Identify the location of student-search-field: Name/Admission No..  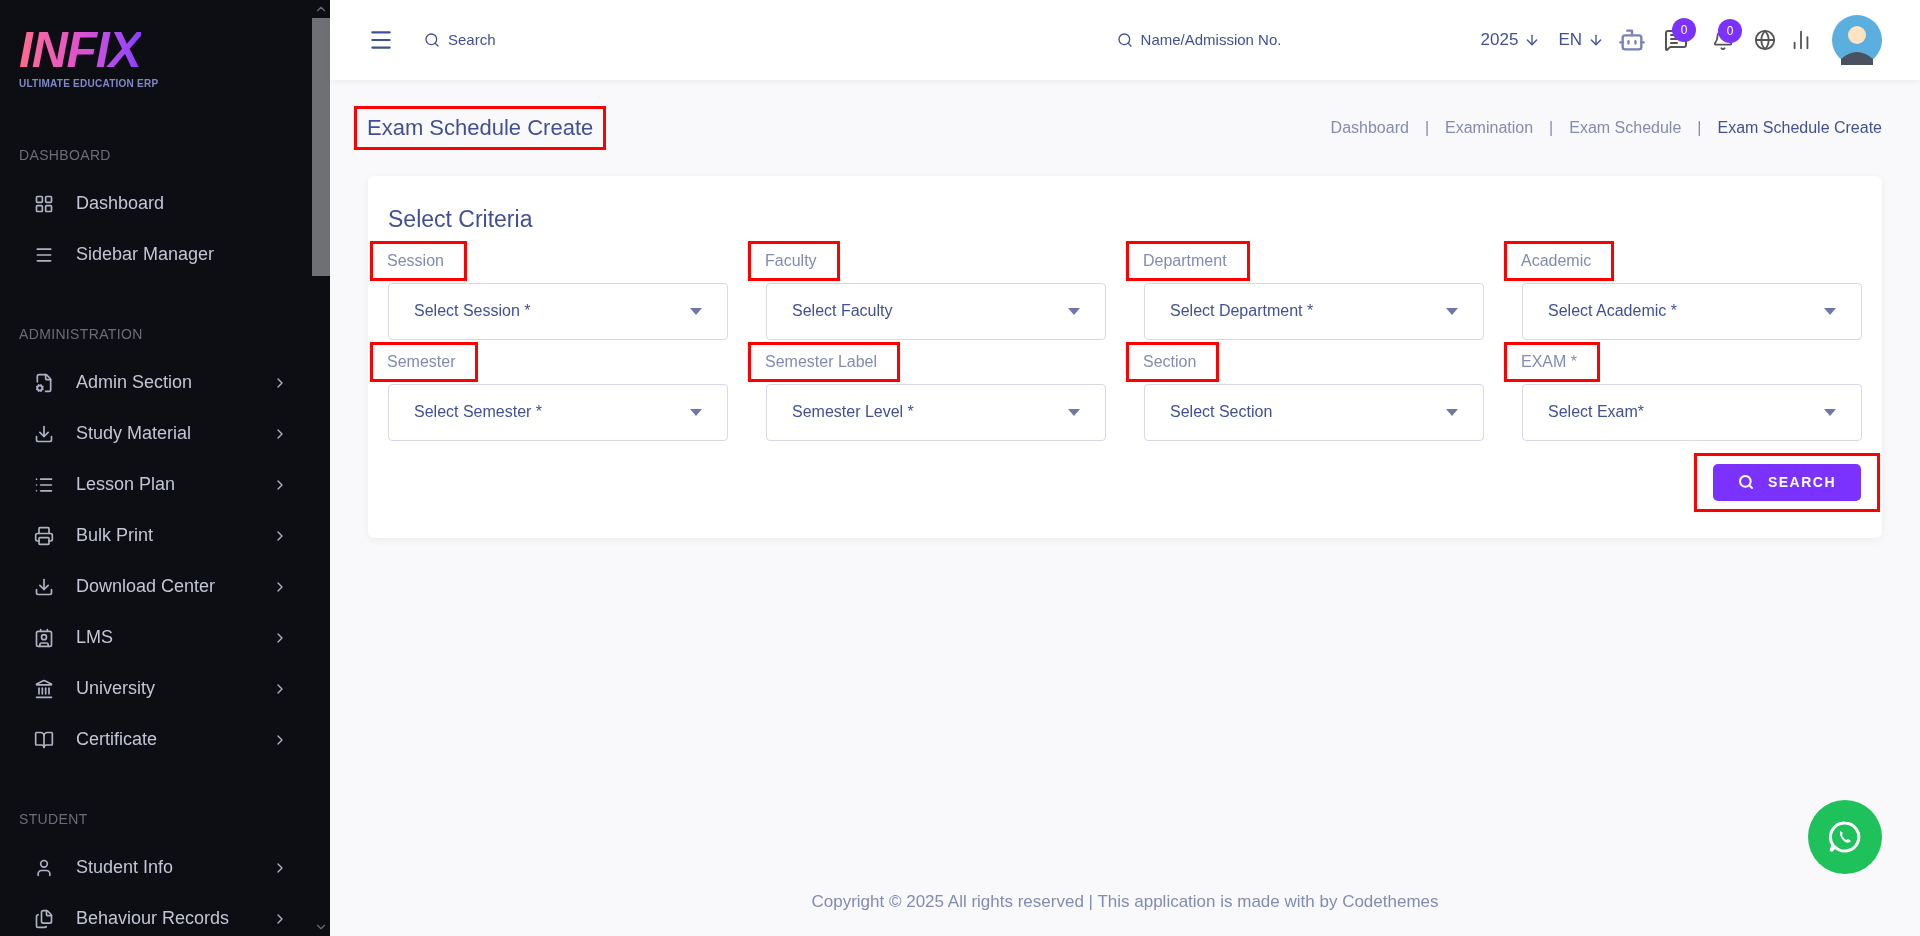
(1228, 40).